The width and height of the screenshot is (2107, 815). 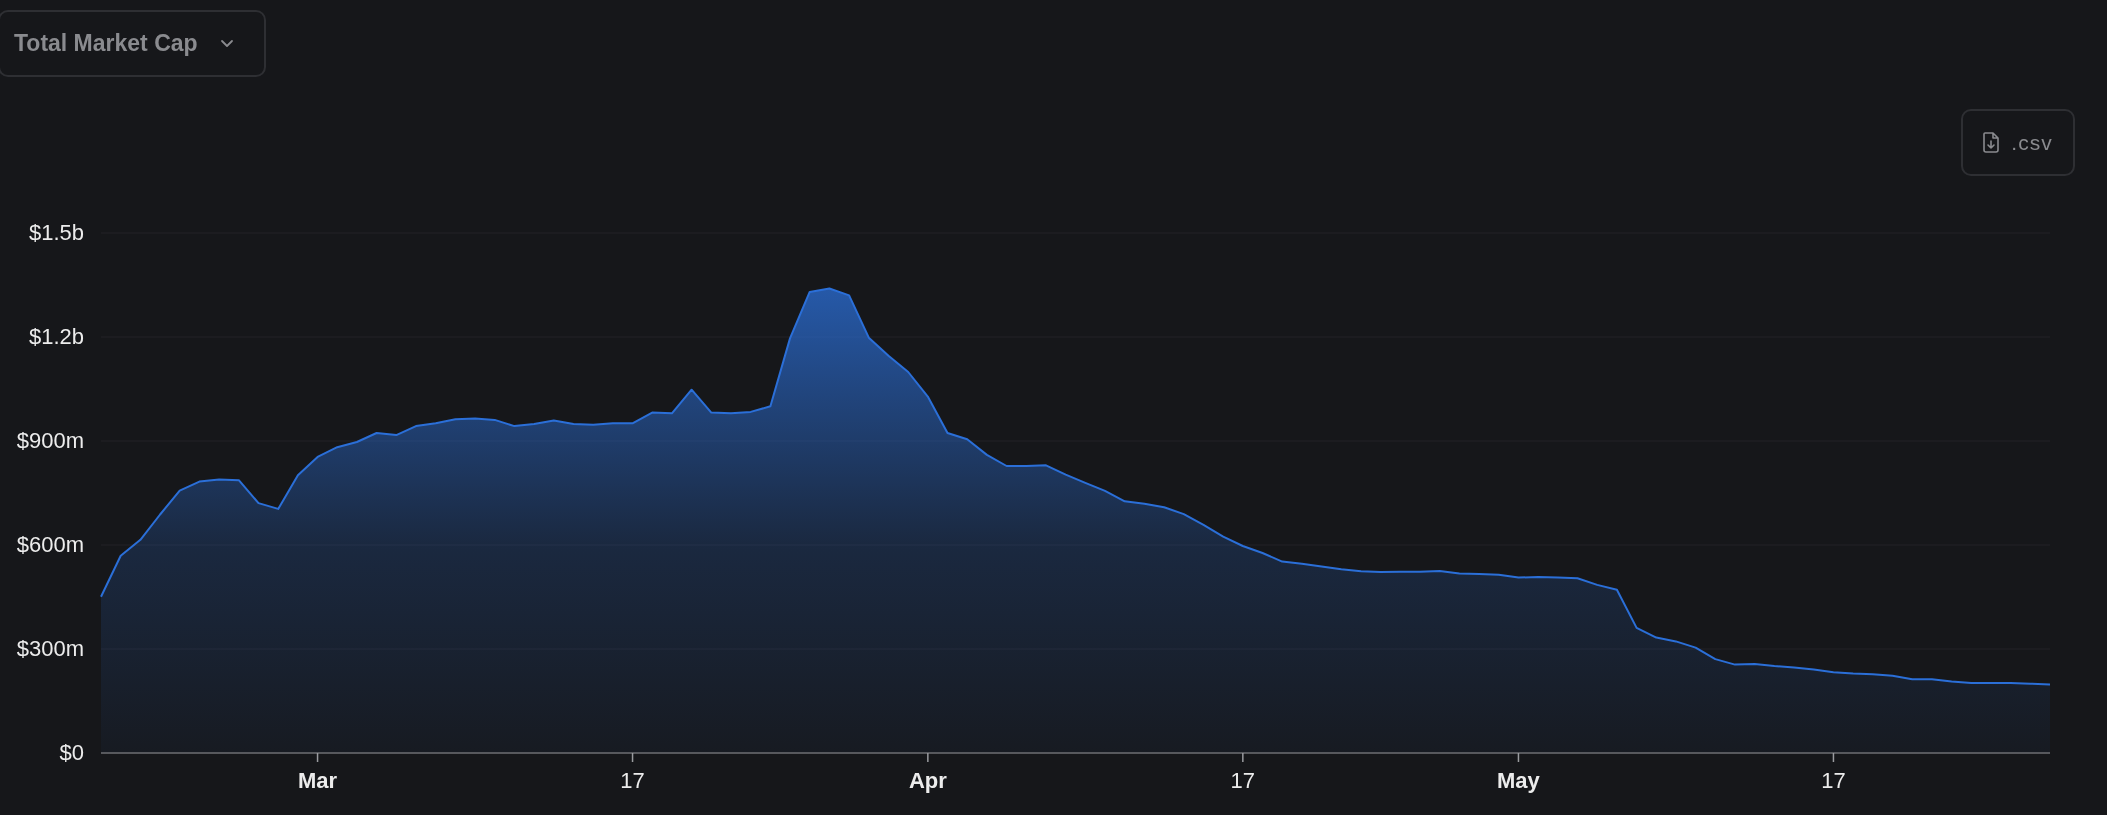 What do you see at coordinates (50, 648) in the screenshot?
I see `y-axis-label: $300m` at bounding box center [50, 648].